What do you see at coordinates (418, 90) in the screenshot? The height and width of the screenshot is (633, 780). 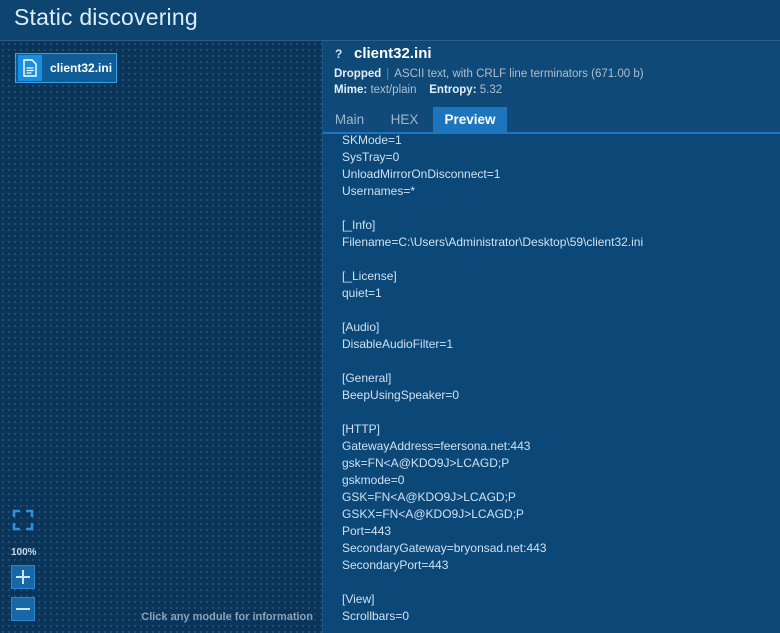 I see `file-mime-line: Mime: text/plain Entropy: 5.32` at bounding box center [418, 90].